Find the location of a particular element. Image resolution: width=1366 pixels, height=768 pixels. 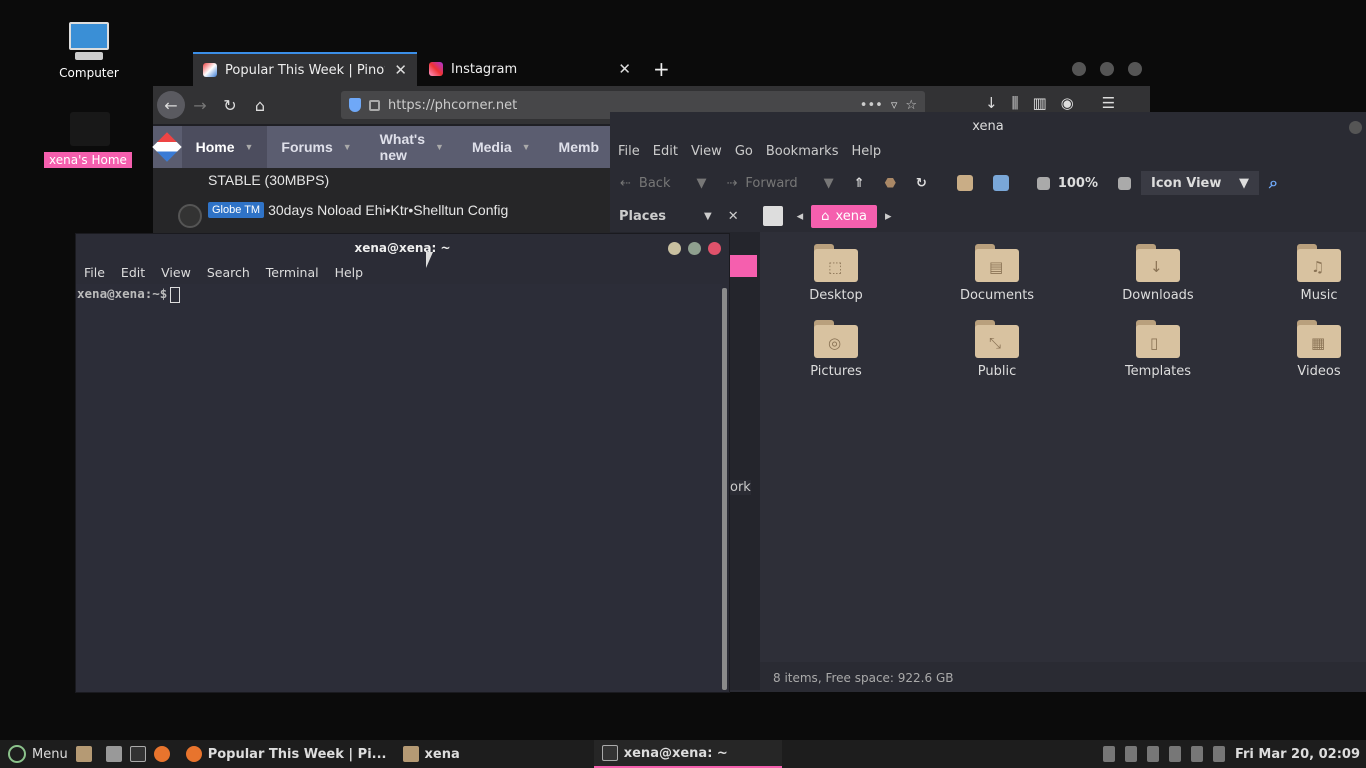

site-nav-whats-new: What's new ▼ is located at coordinates (412, 147).